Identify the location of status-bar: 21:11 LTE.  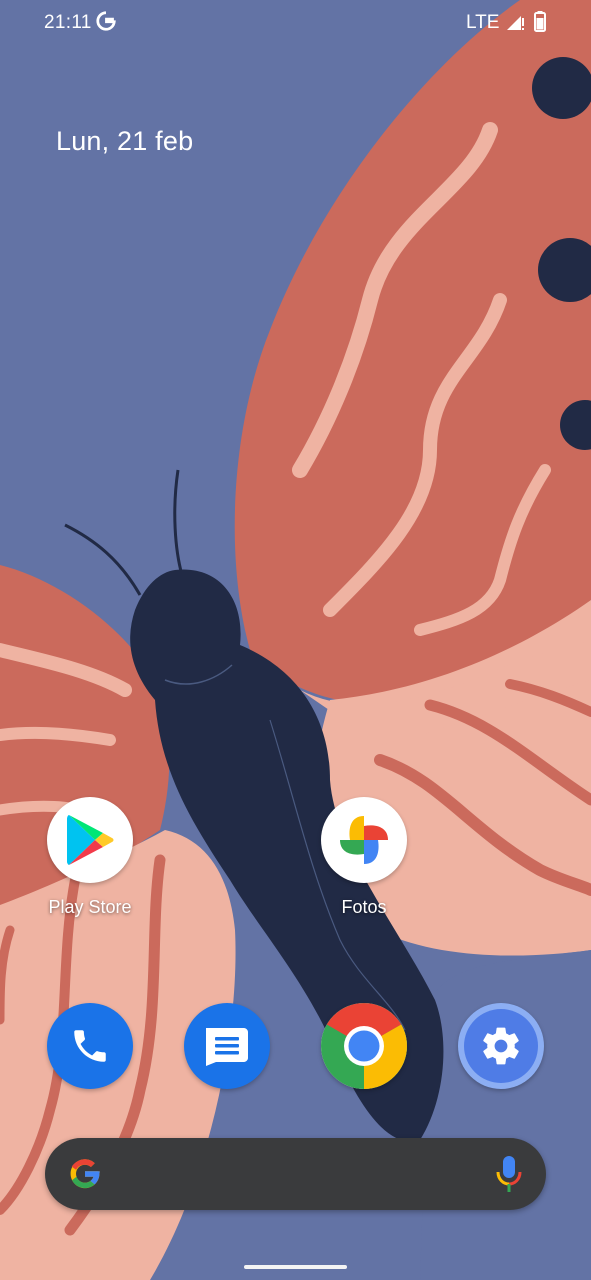
(295, 23).